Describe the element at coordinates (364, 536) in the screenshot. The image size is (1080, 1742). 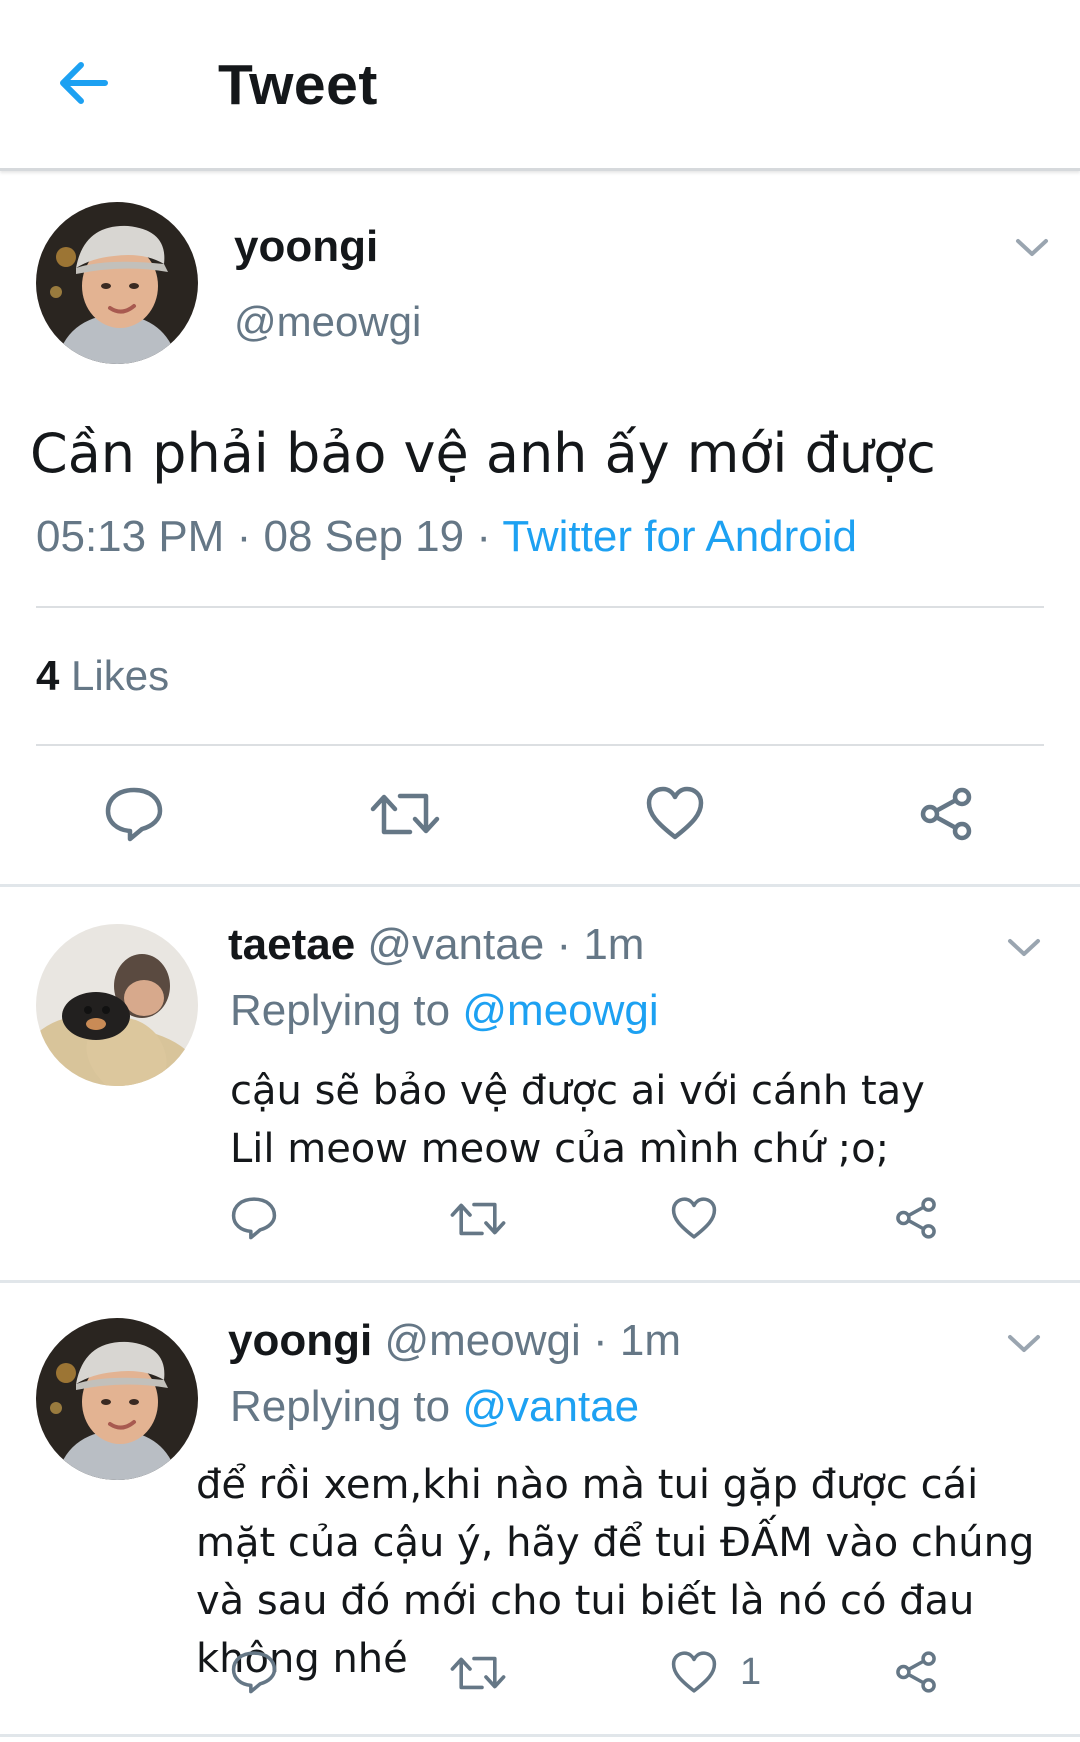
I see `tweet-date: 08 Sep 19` at that location.